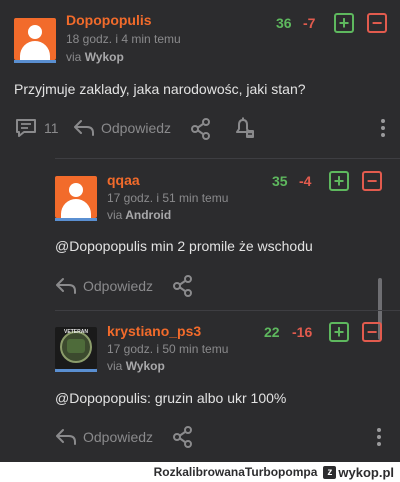 This screenshot has height=482, width=400. I want to click on score-minus: -7, so click(309, 23).